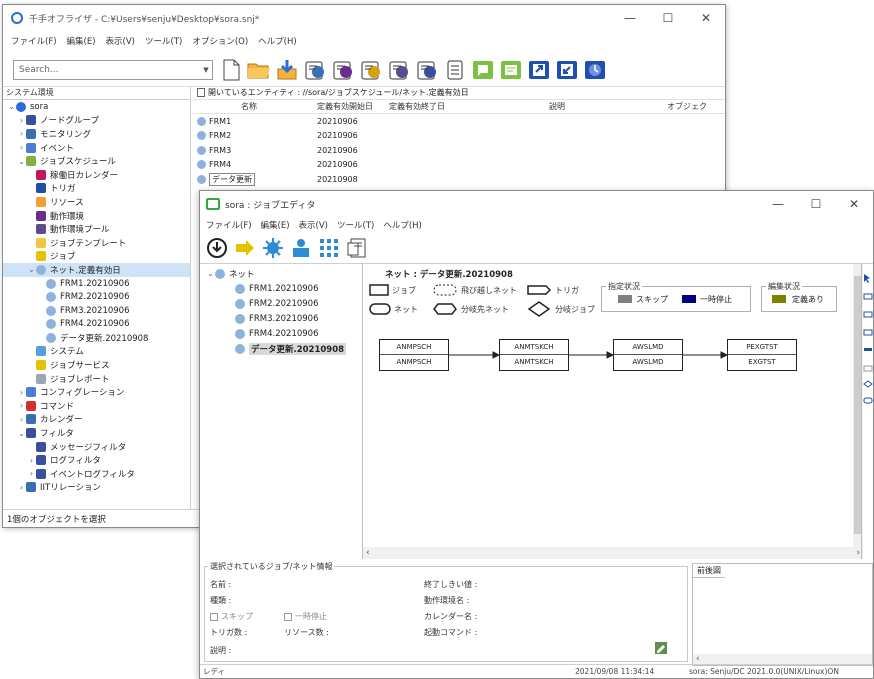  I want to click on tree-item: ⌄ ネット.定義有効日, so click(96, 270).